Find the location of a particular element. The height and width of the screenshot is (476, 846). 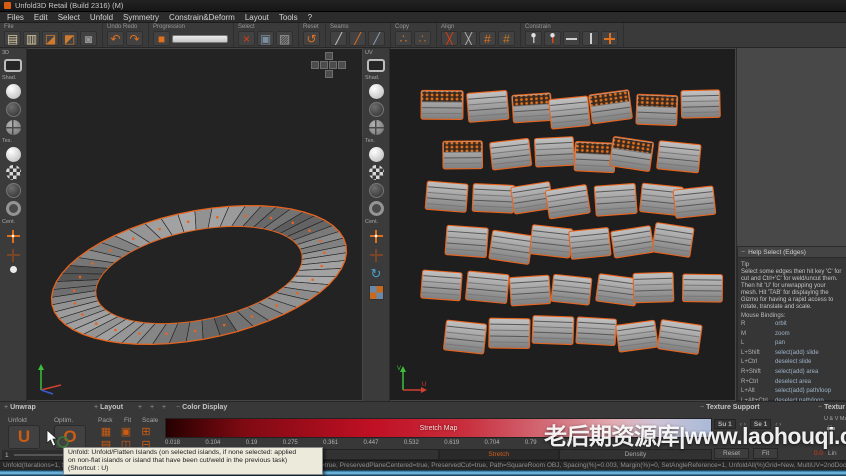

align-rail-icon: # is located at coordinates (487, 38).